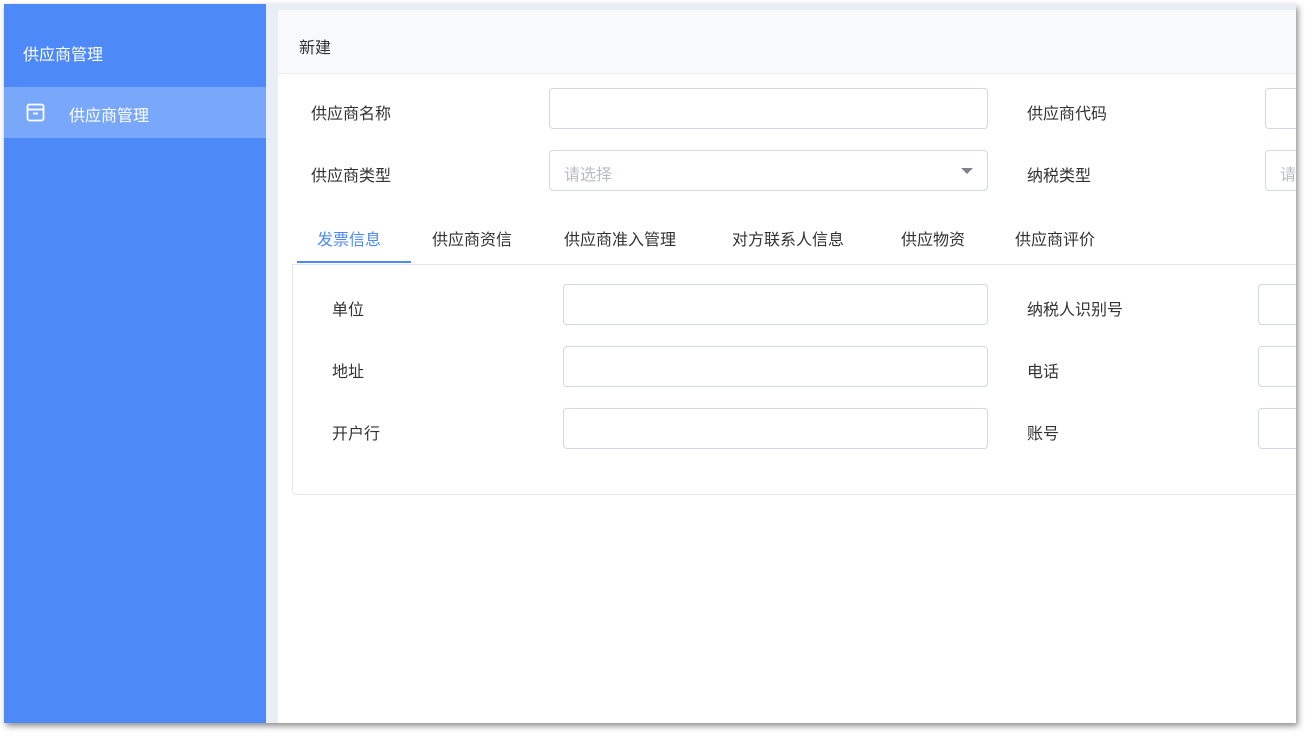 This screenshot has width=1313, height=743. Describe the element at coordinates (348, 371) in the screenshot. I see `address-label: 地址` at that location.